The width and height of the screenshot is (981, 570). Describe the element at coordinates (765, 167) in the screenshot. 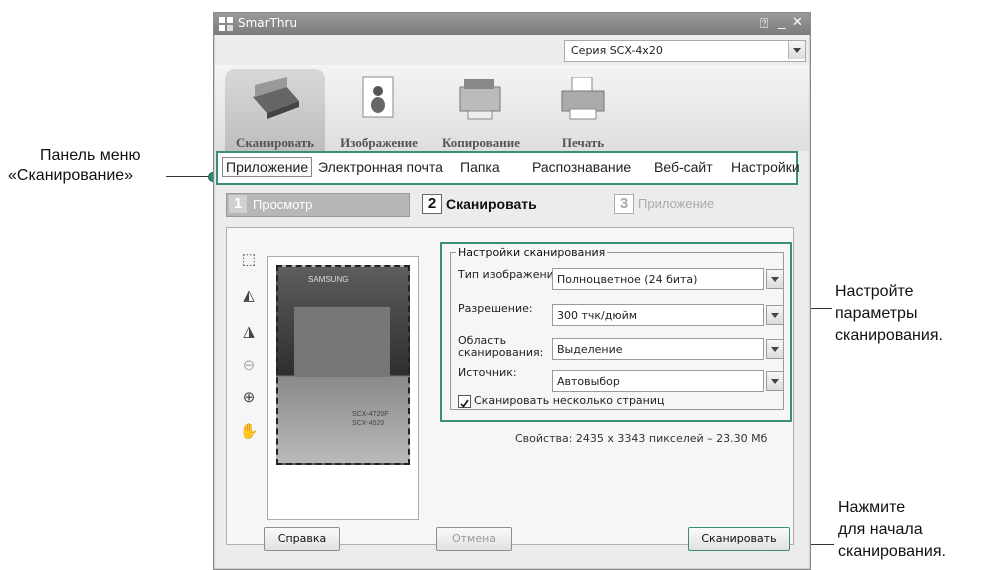

I see `menu-item-settings: Настройки` at that location.